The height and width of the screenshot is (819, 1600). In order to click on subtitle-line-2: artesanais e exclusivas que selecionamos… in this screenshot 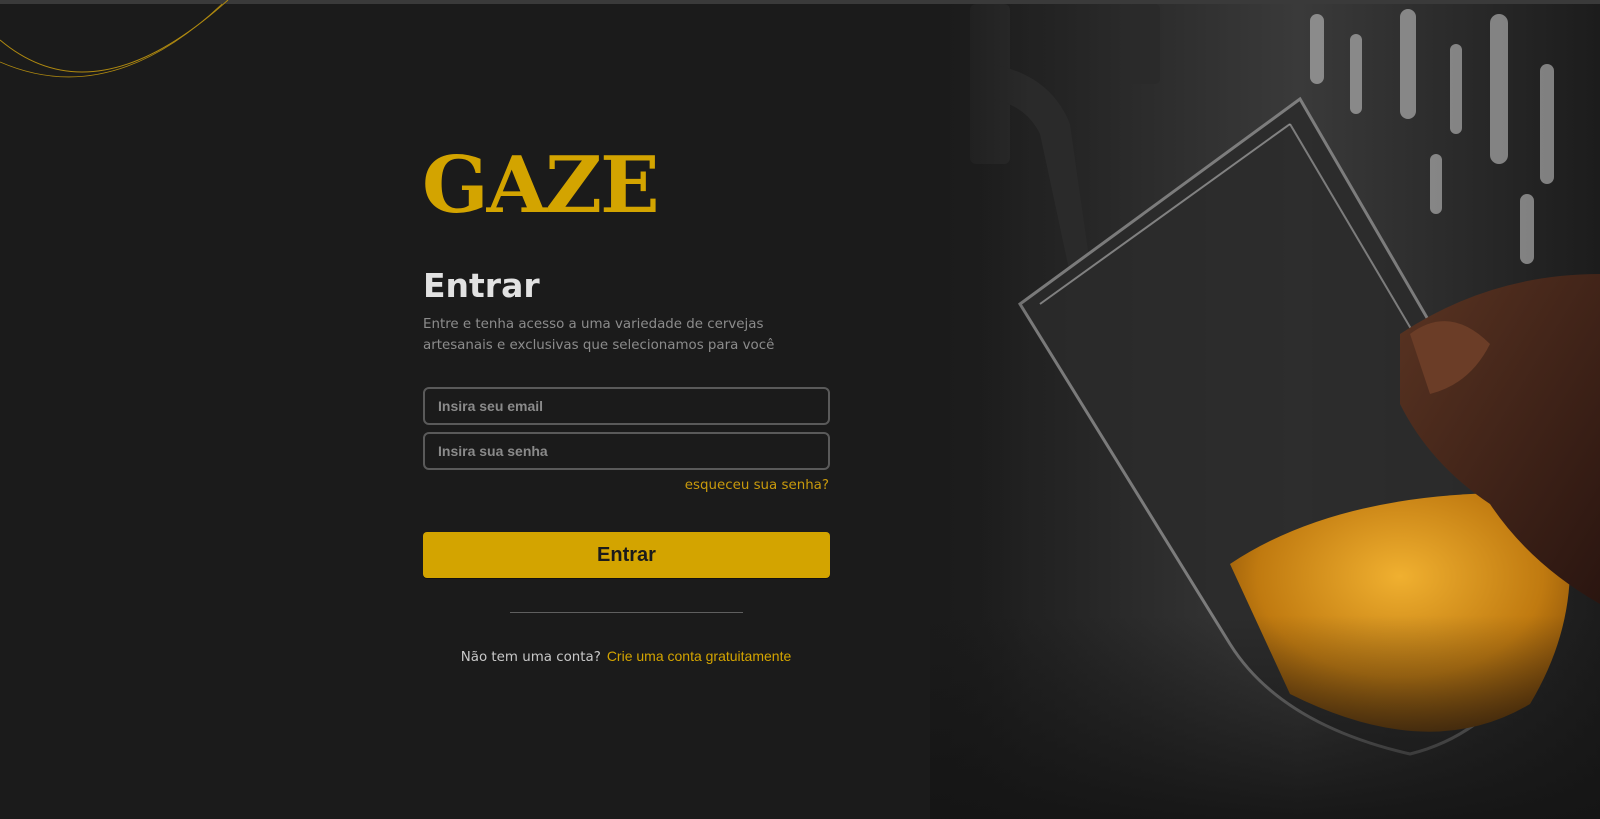, I will do `click(599, 345)`.